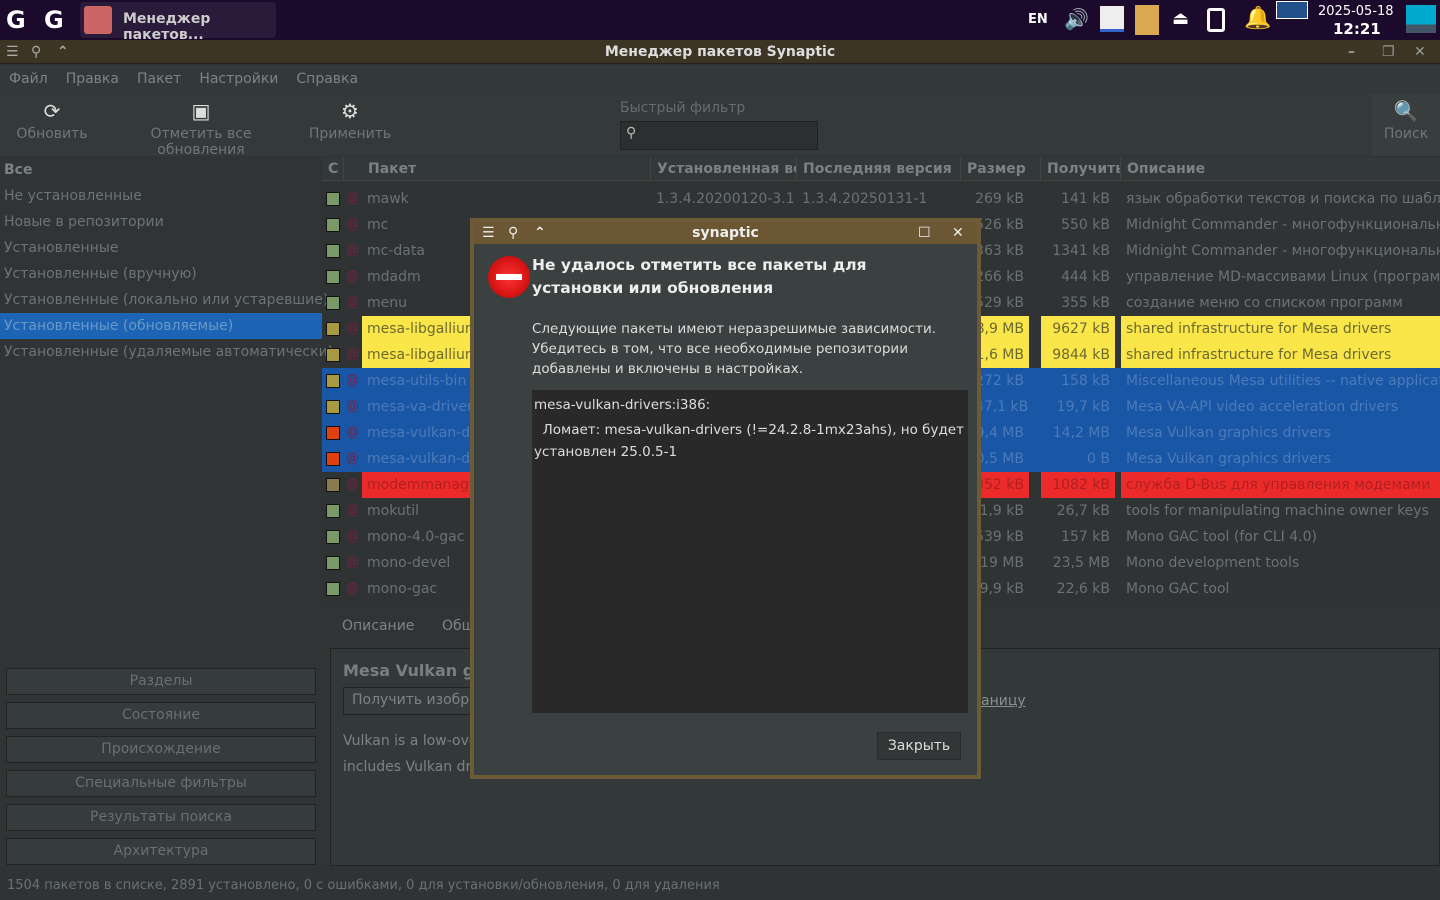 Image resolution: width=1440 pixels, height=900 pixels. Describe the element at coordinates (1357, 29) in the screenshot. I see `clock: 12:21` at that location.